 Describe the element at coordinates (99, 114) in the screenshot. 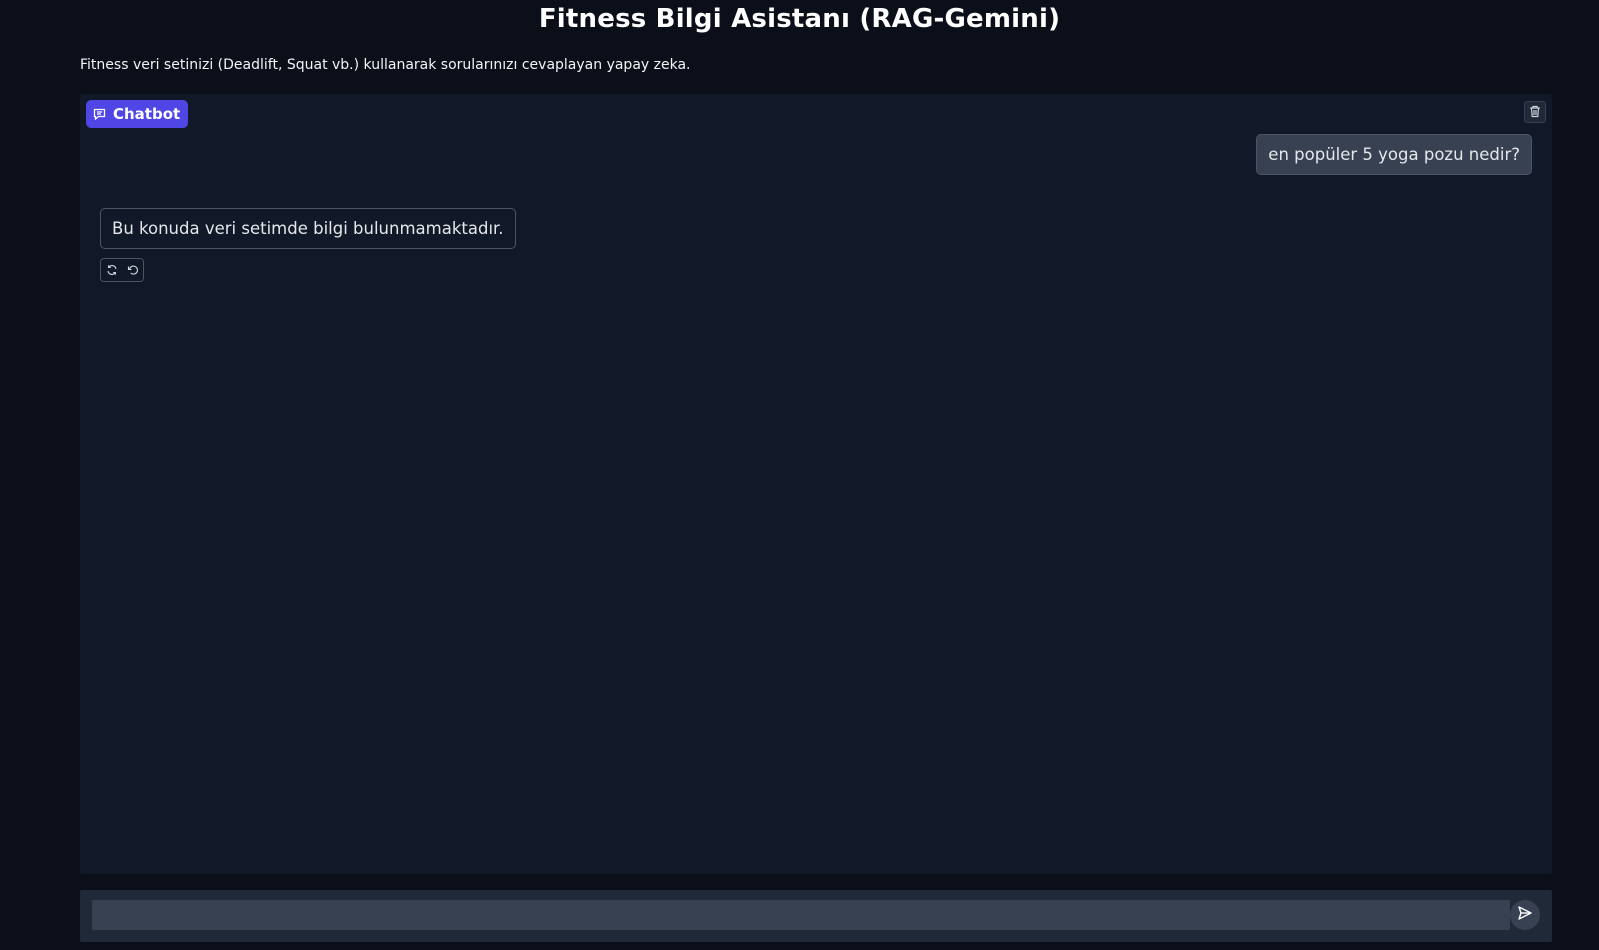

I see `chat-icon` at that location.